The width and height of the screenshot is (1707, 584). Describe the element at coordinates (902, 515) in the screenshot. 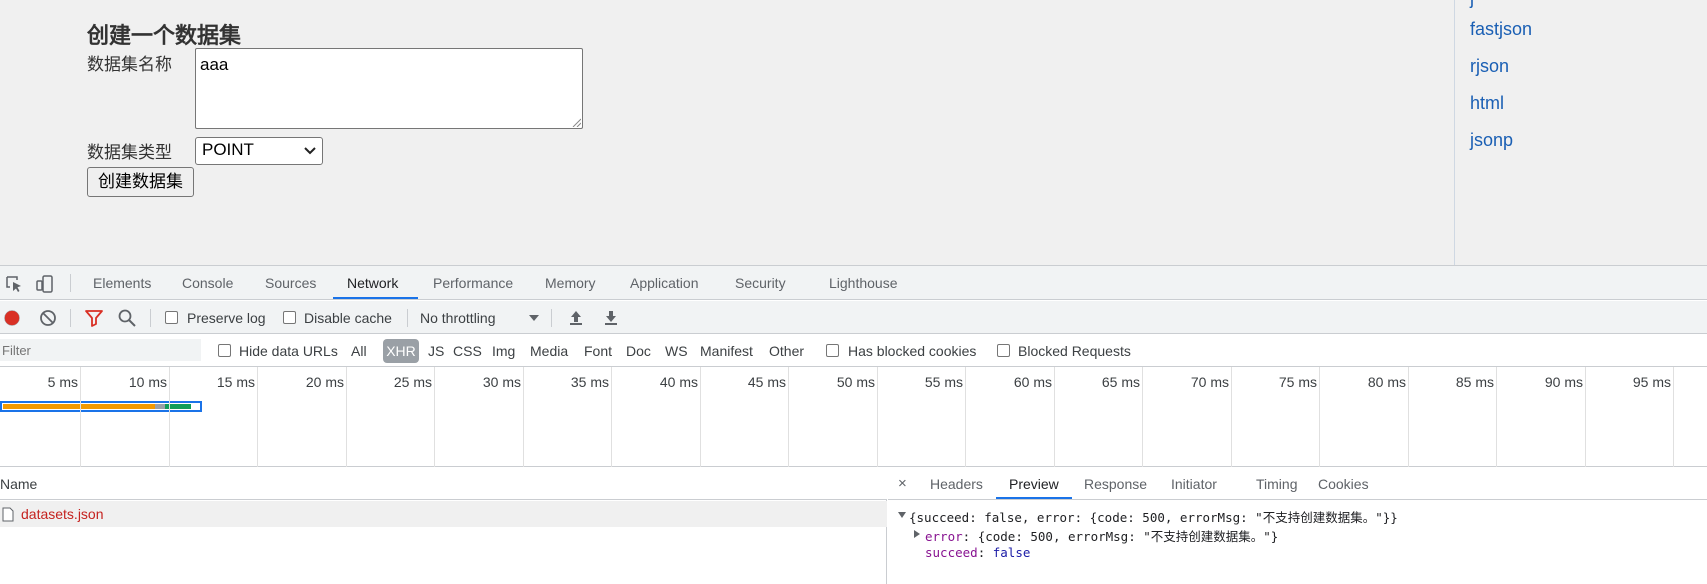

I see `expanded-triangle-icon` at that location.